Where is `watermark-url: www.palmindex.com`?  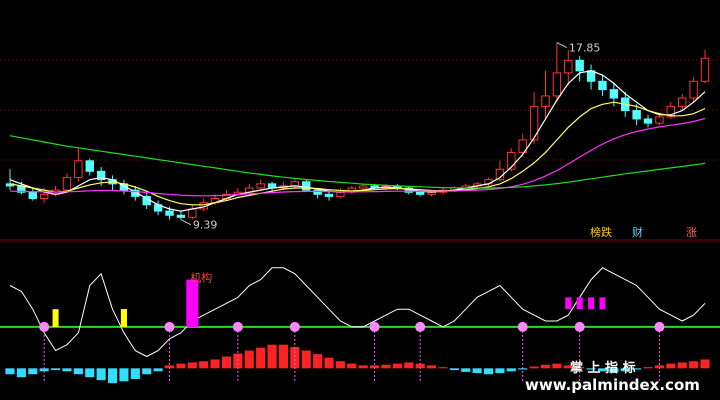
watermark-url: www.palmindex.com is located at coordinates (612, 385).